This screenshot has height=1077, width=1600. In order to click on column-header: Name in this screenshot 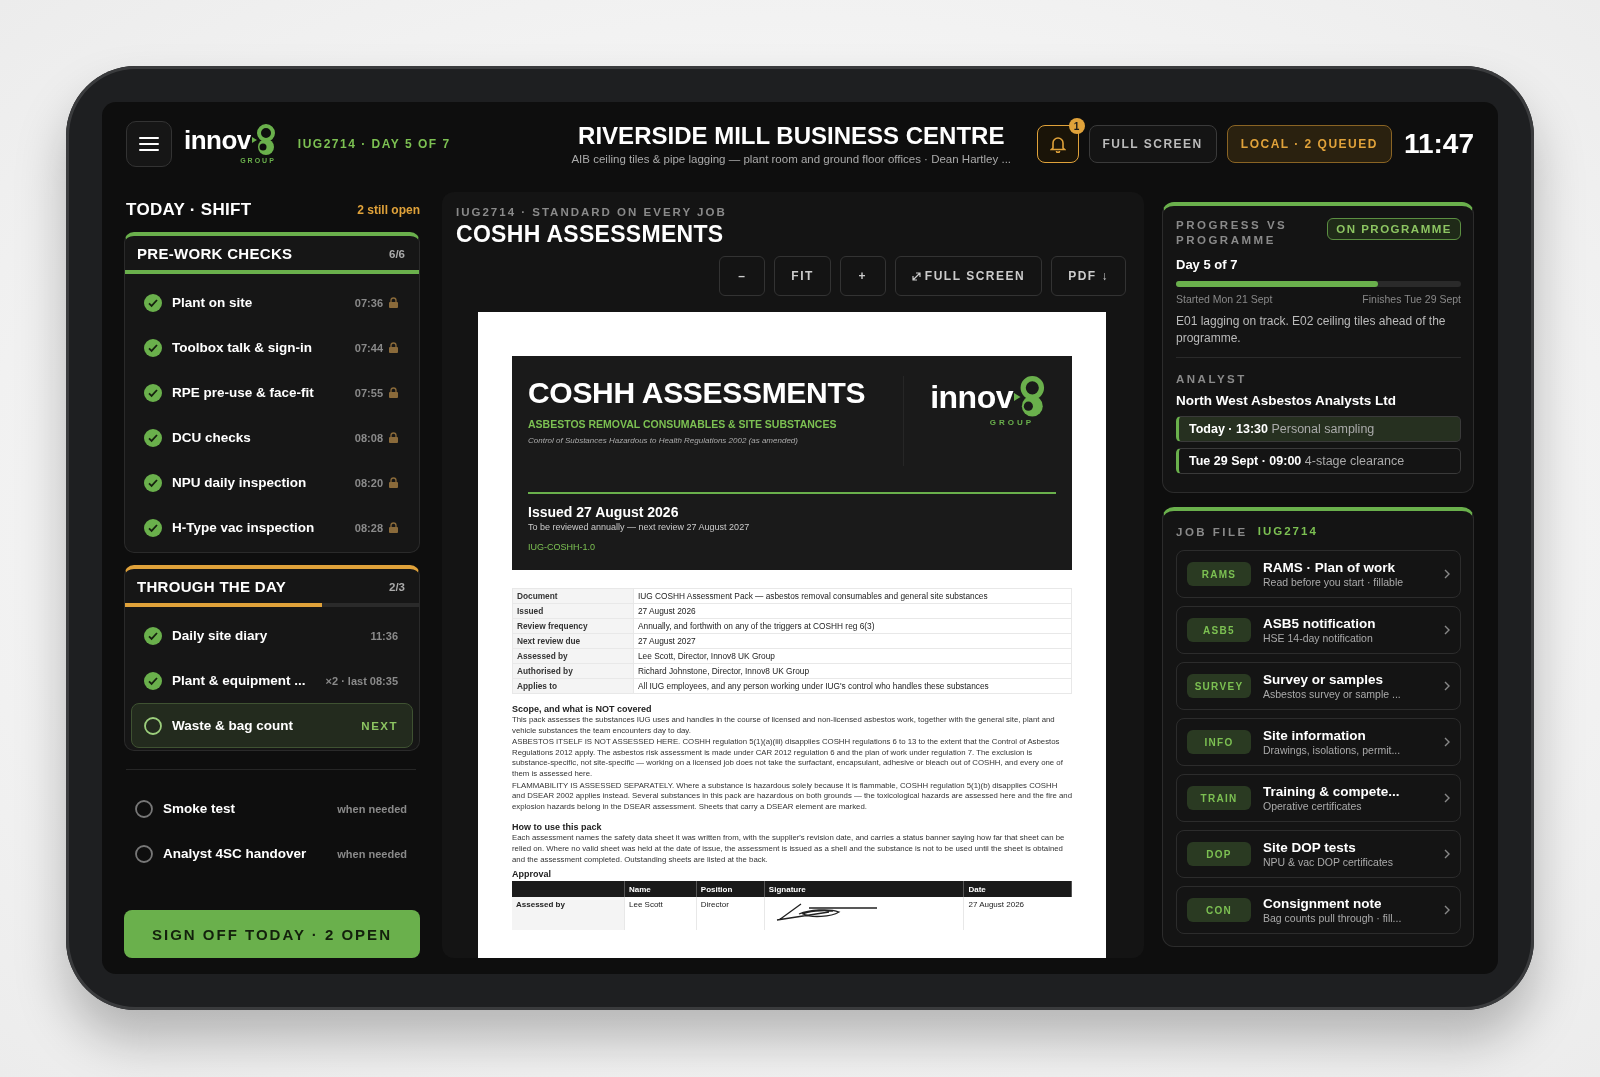, I will do `click(660, 889)`.